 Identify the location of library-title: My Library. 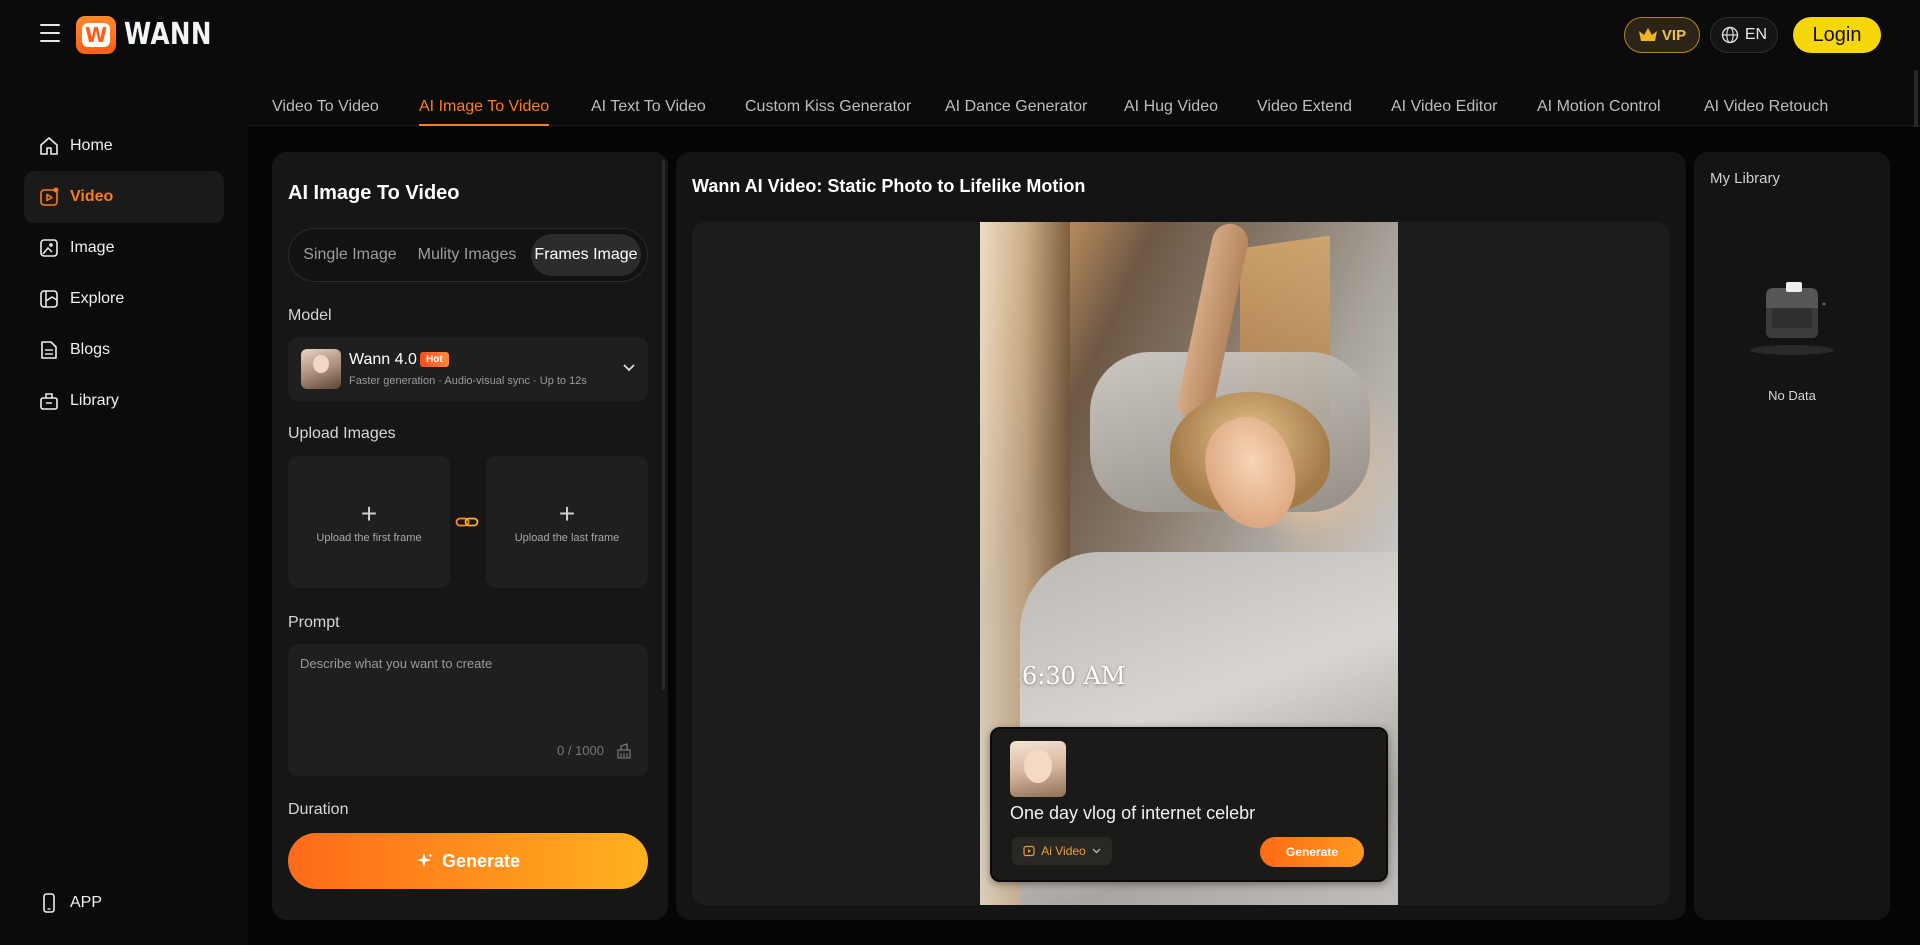
(1745, 178).